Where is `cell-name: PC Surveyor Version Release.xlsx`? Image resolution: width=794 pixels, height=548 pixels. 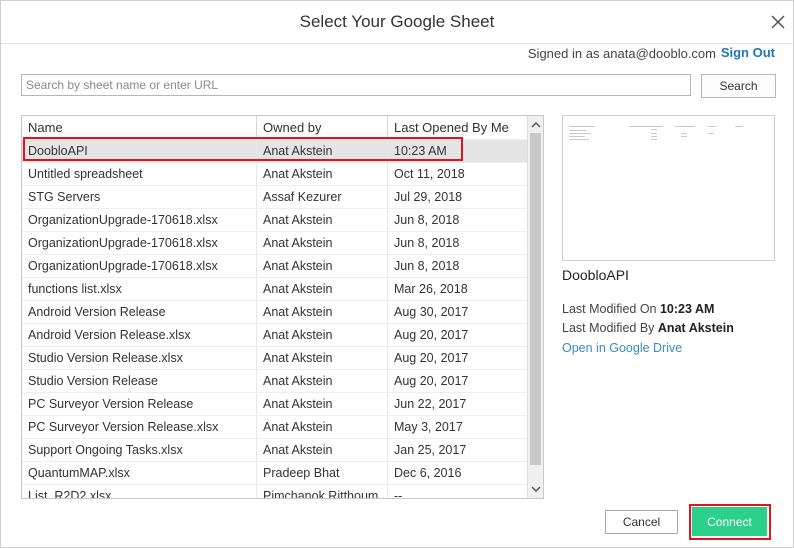 cell-name: PC Surveyor Version Release.xlsx is located at coordinates (139, 427).